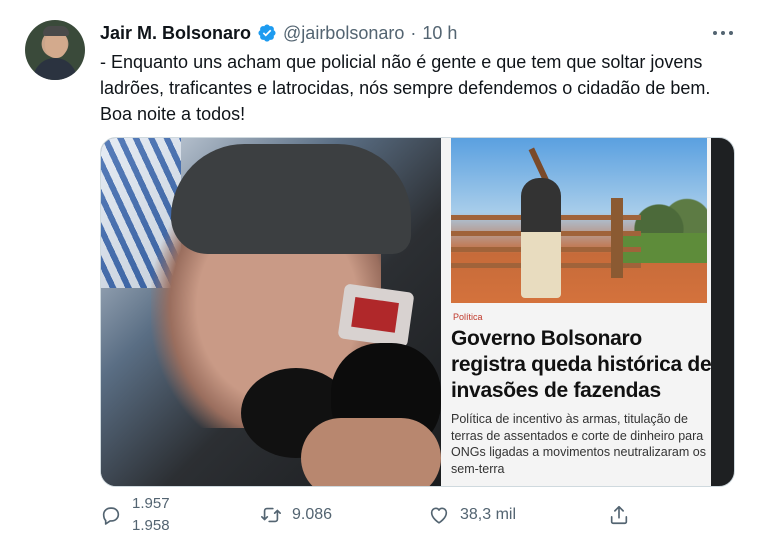 The width and height of the screenshot is (778, 548). What do you see at coordinates (157, 515) in the screenshot?
I see `reply-count: 1.957 1.958` at bounding box center [157, 515].